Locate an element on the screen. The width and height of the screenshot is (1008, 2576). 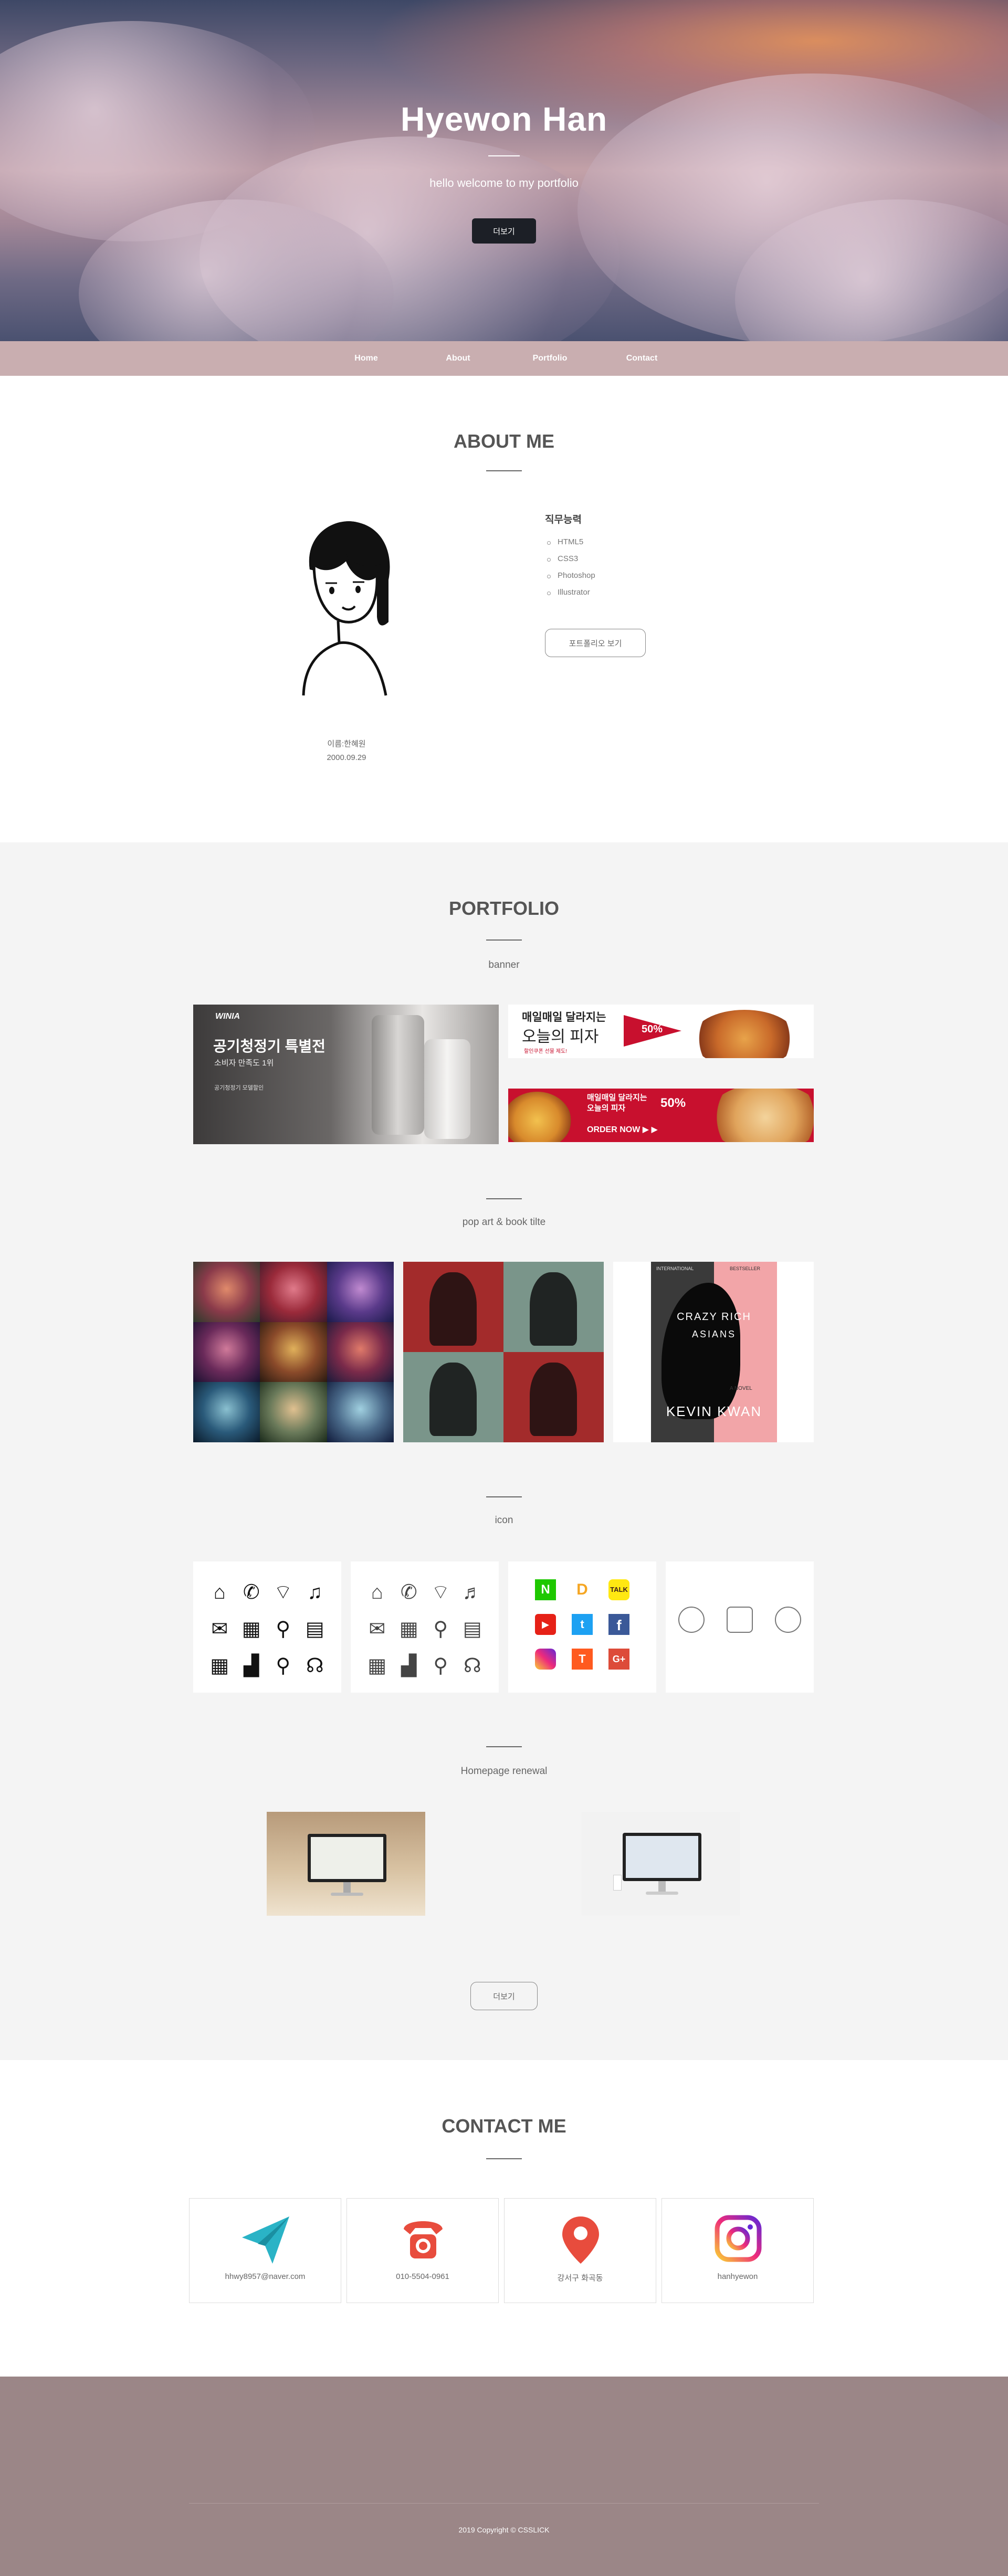
profile-name: 이름:한혜원 is located at coordinates (346, 744).